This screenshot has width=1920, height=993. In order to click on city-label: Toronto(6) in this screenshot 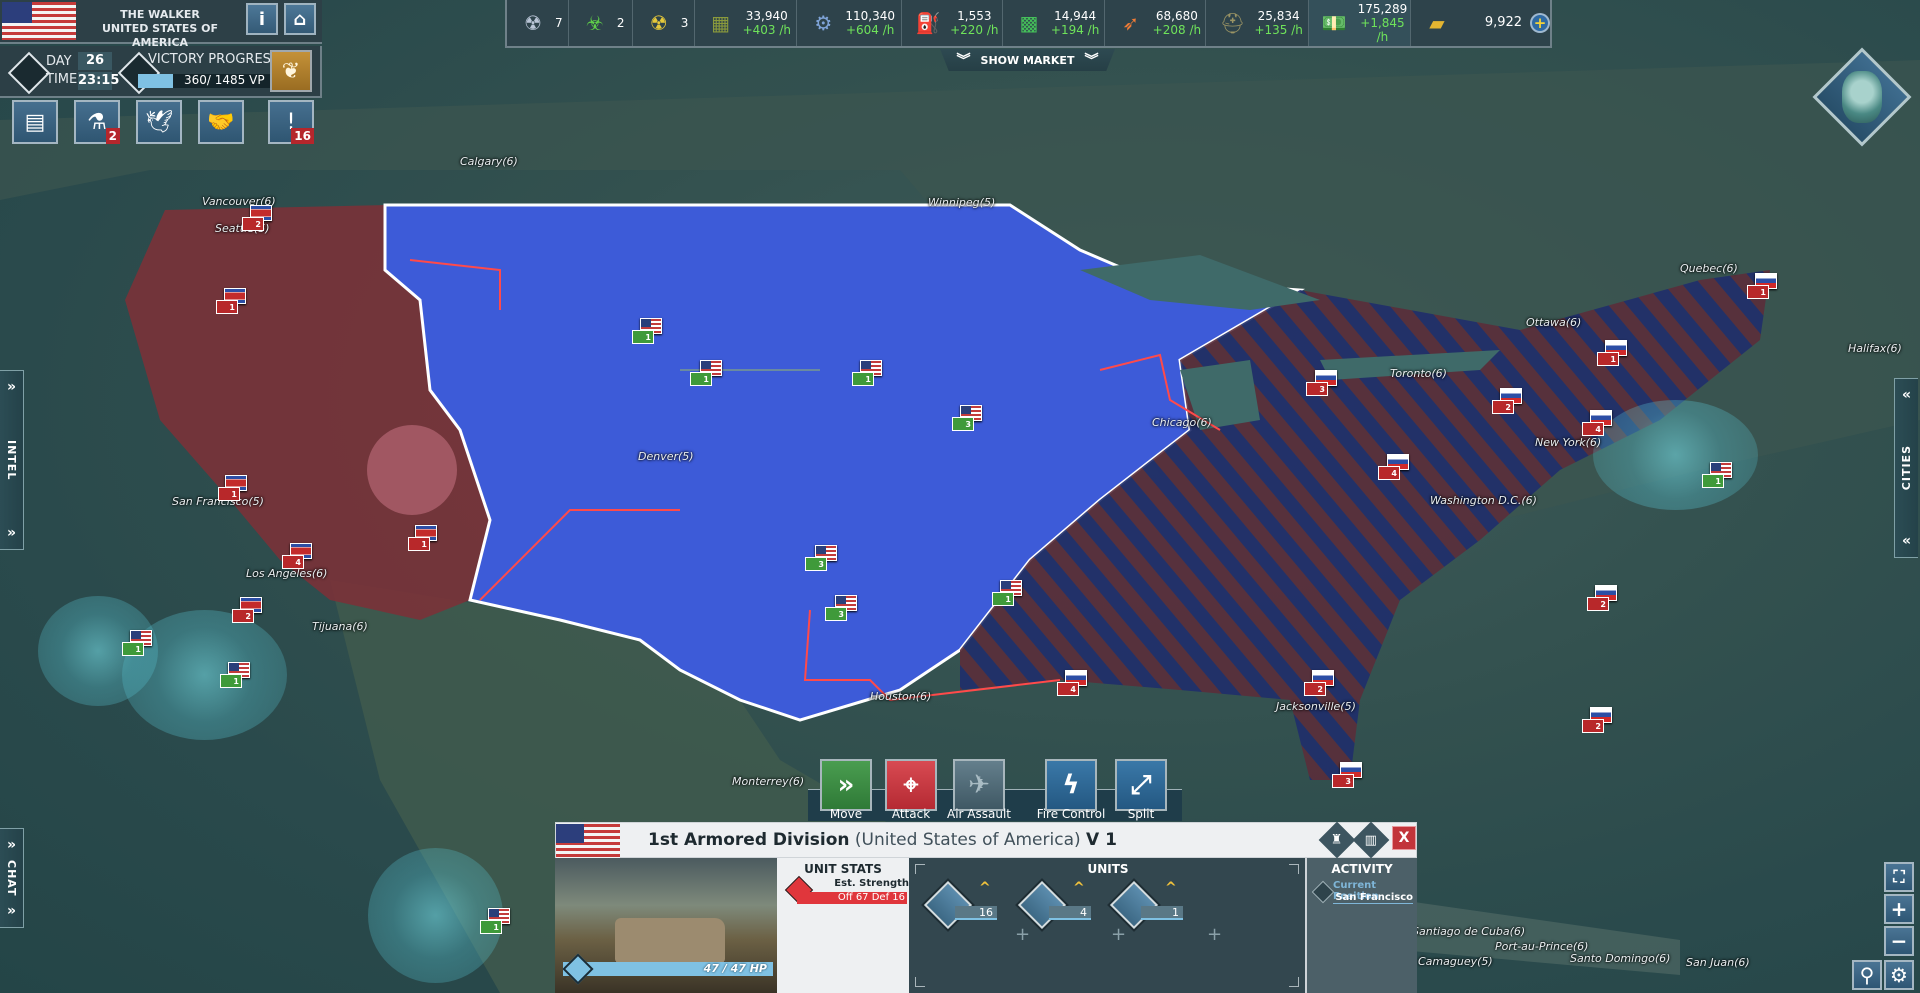, I will do `click(1418, 373)`.